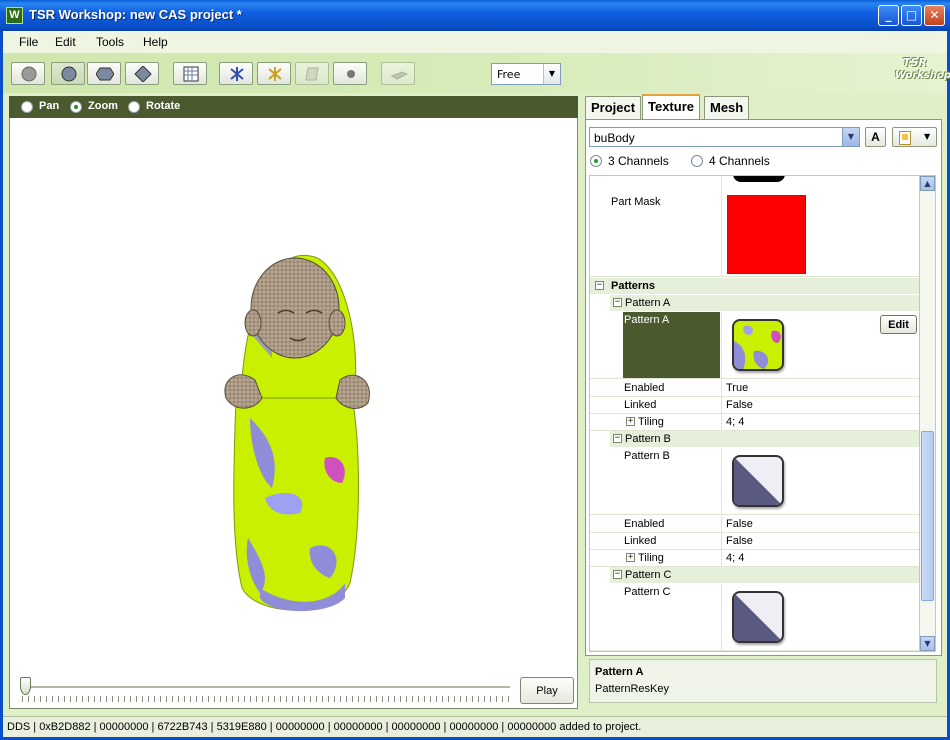 This screenshot has height=740, width=950. I want to click on scroll-up-icon: ▲, so click(927, 183).